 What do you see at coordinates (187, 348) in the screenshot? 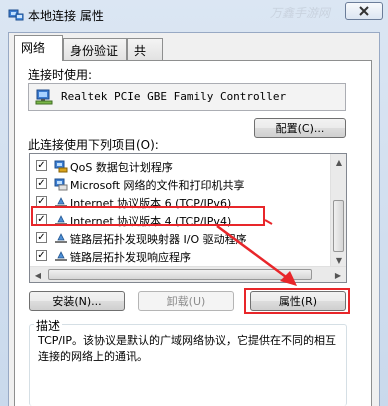
I see `description-text: TCP/IP。该协议是默认的广域网络协议，它提供在不同的相互连接的网络上的通讯。` at bounding box center [187, 348].